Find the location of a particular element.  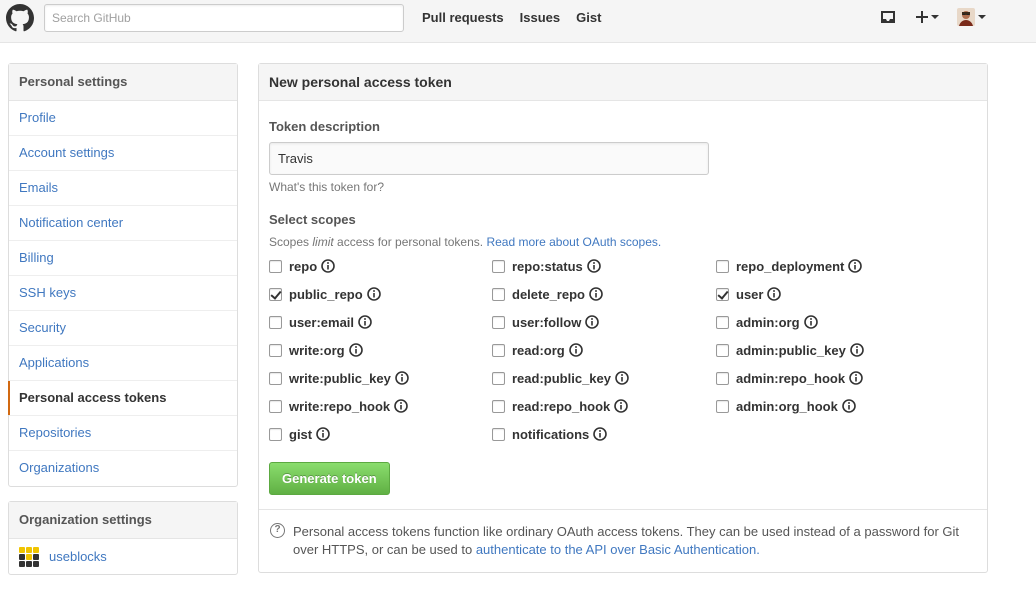

scope-checkbox-repo-deployment is located at coordinates (722, 266).